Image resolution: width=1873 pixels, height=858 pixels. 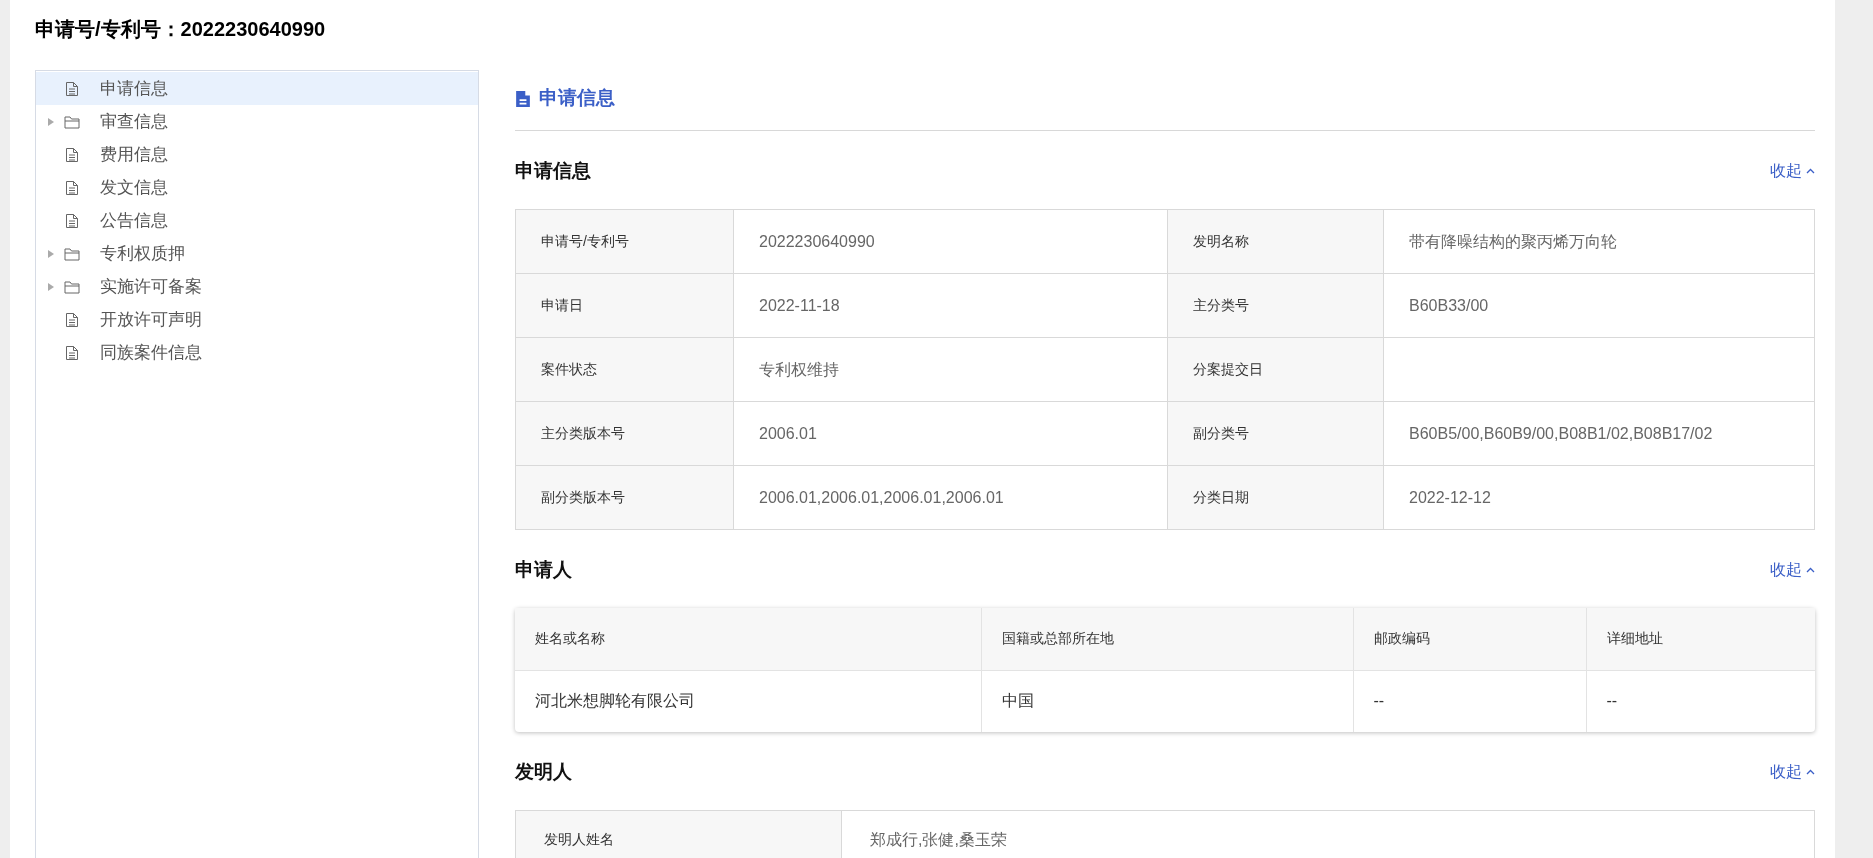 I want to click on field-value: 2022230640990, so click(x=950, y=241).